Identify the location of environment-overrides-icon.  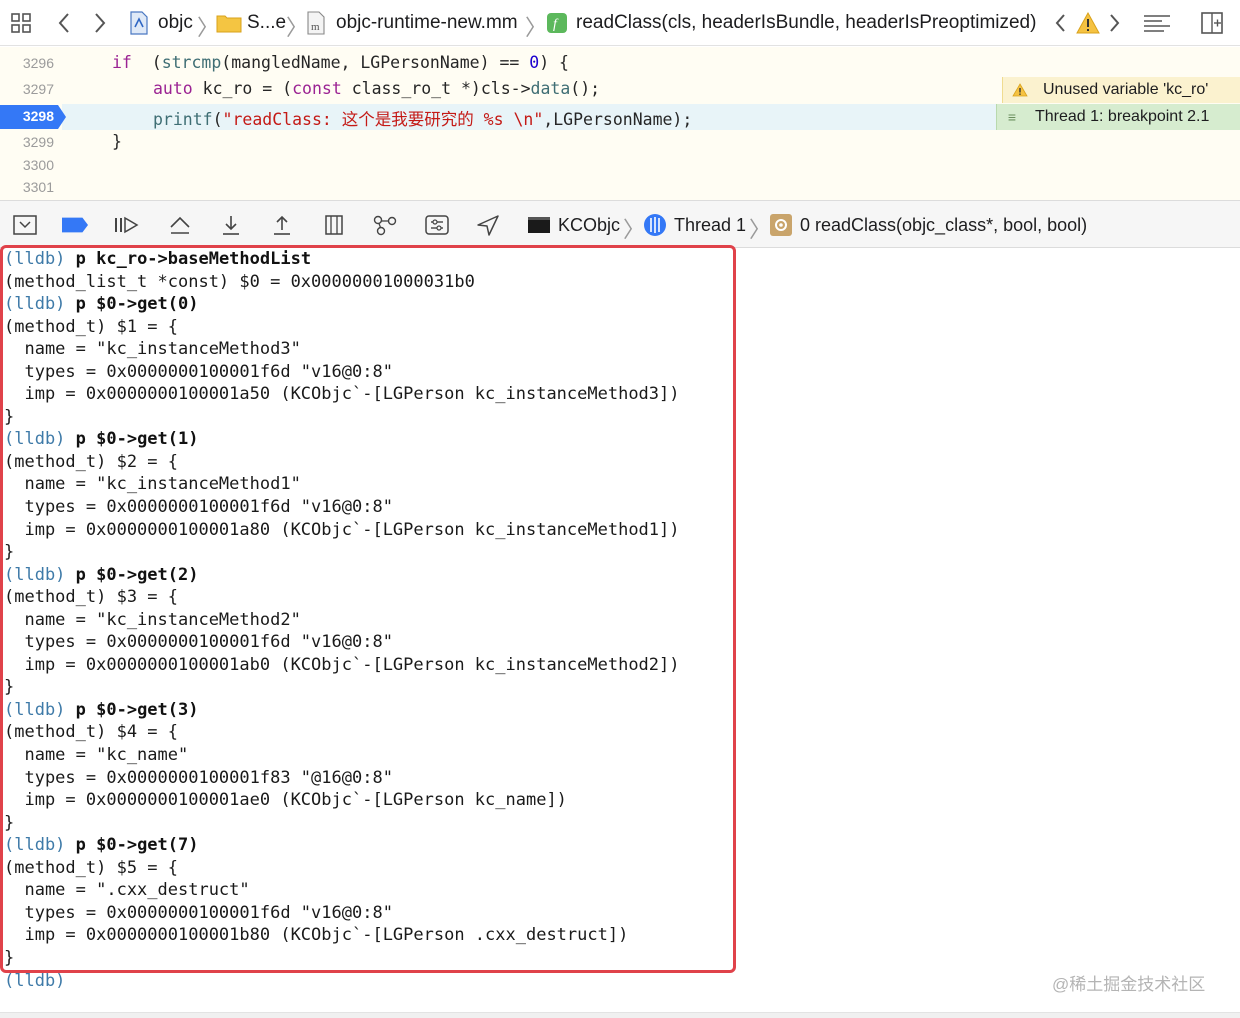
(437, 225).